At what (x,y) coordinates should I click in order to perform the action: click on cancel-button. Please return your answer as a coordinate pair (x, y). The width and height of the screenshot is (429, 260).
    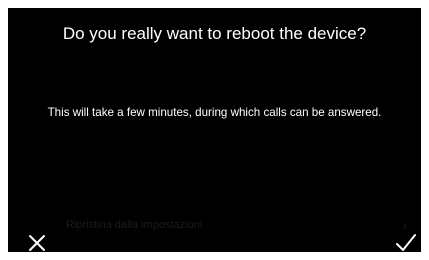
    Looking at the image, I should click on (37, 239).